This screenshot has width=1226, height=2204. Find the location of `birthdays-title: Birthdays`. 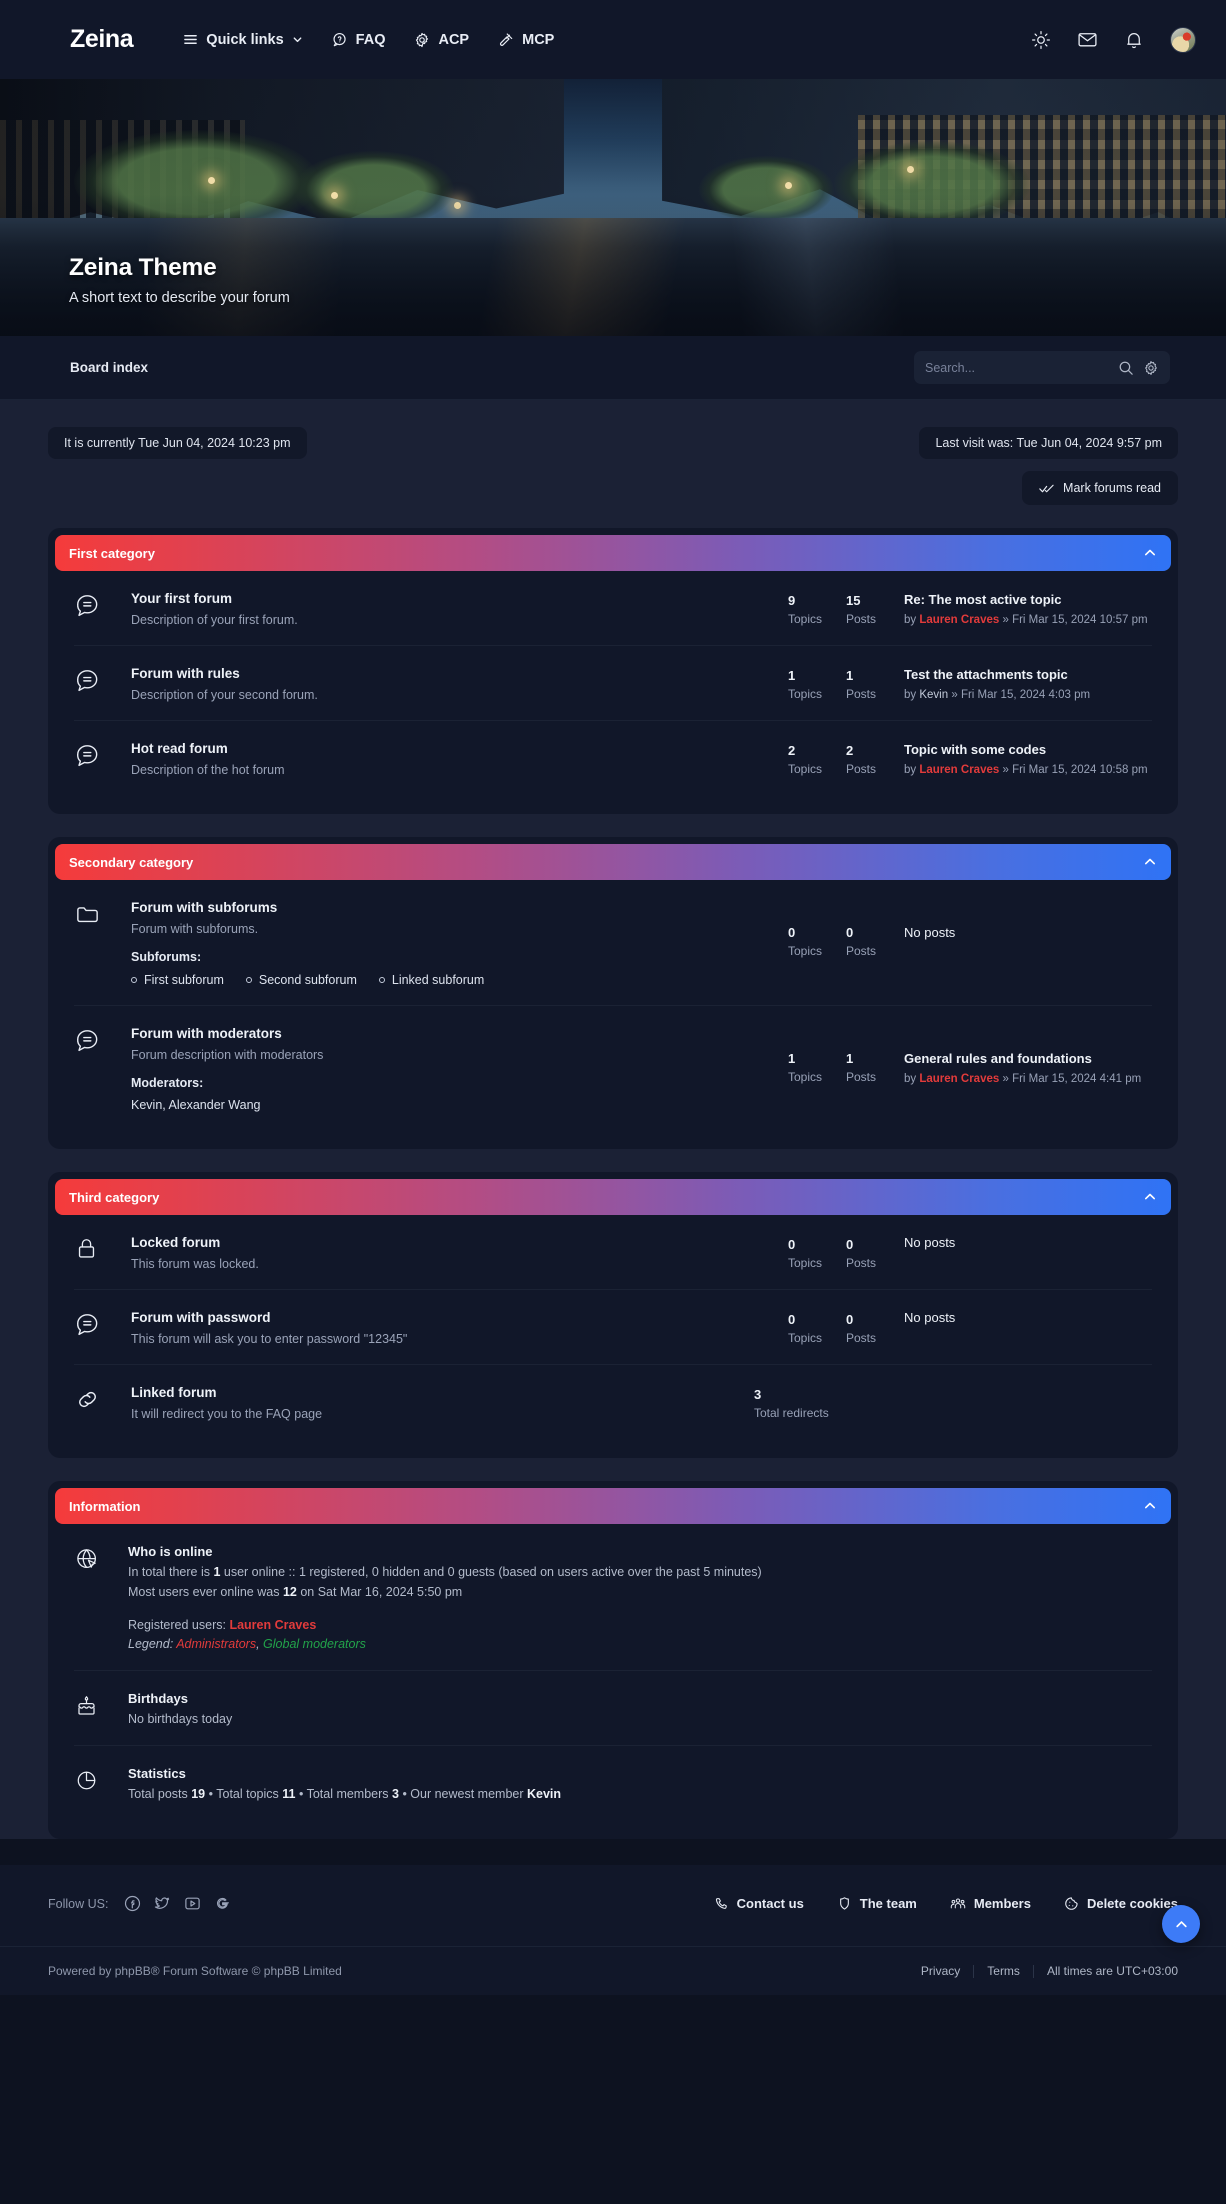

birthdays-title: Birthdays is located at coordinates (158, 1698).